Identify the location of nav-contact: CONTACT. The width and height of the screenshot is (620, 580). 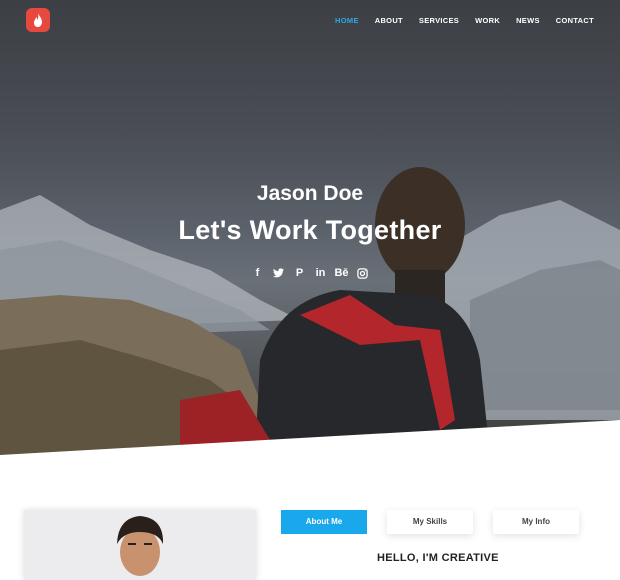
(575, 20).